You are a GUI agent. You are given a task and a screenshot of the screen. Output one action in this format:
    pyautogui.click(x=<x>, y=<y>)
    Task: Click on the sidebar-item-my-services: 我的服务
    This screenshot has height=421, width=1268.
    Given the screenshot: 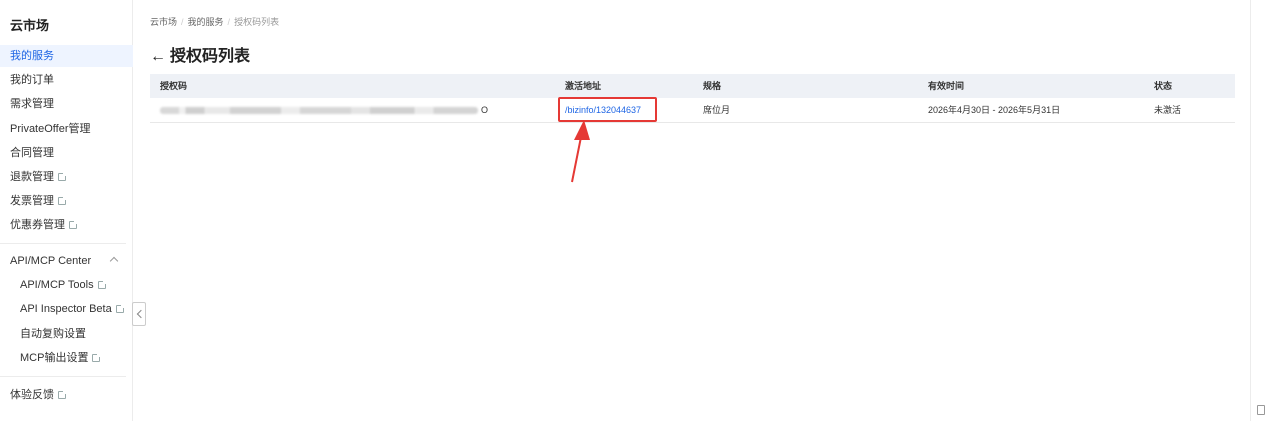 What is the action you would take?
    pyautogui.click(x=66, y=56)
    